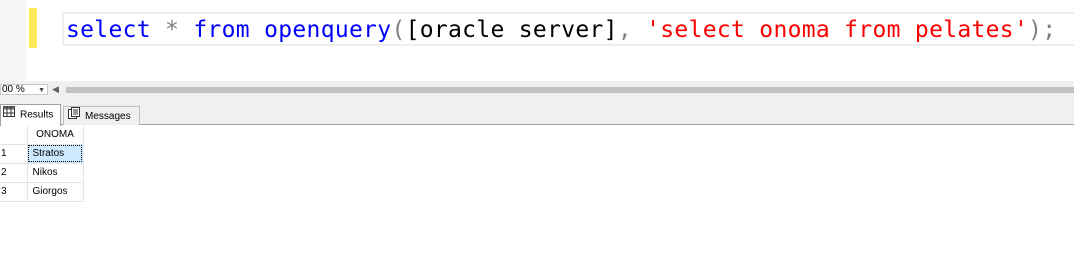 The width and height of the screenshot is (1074, 263). Describe the element at coordinates (14, 172) in the screenshot. I see `row-number: 2` at that location.